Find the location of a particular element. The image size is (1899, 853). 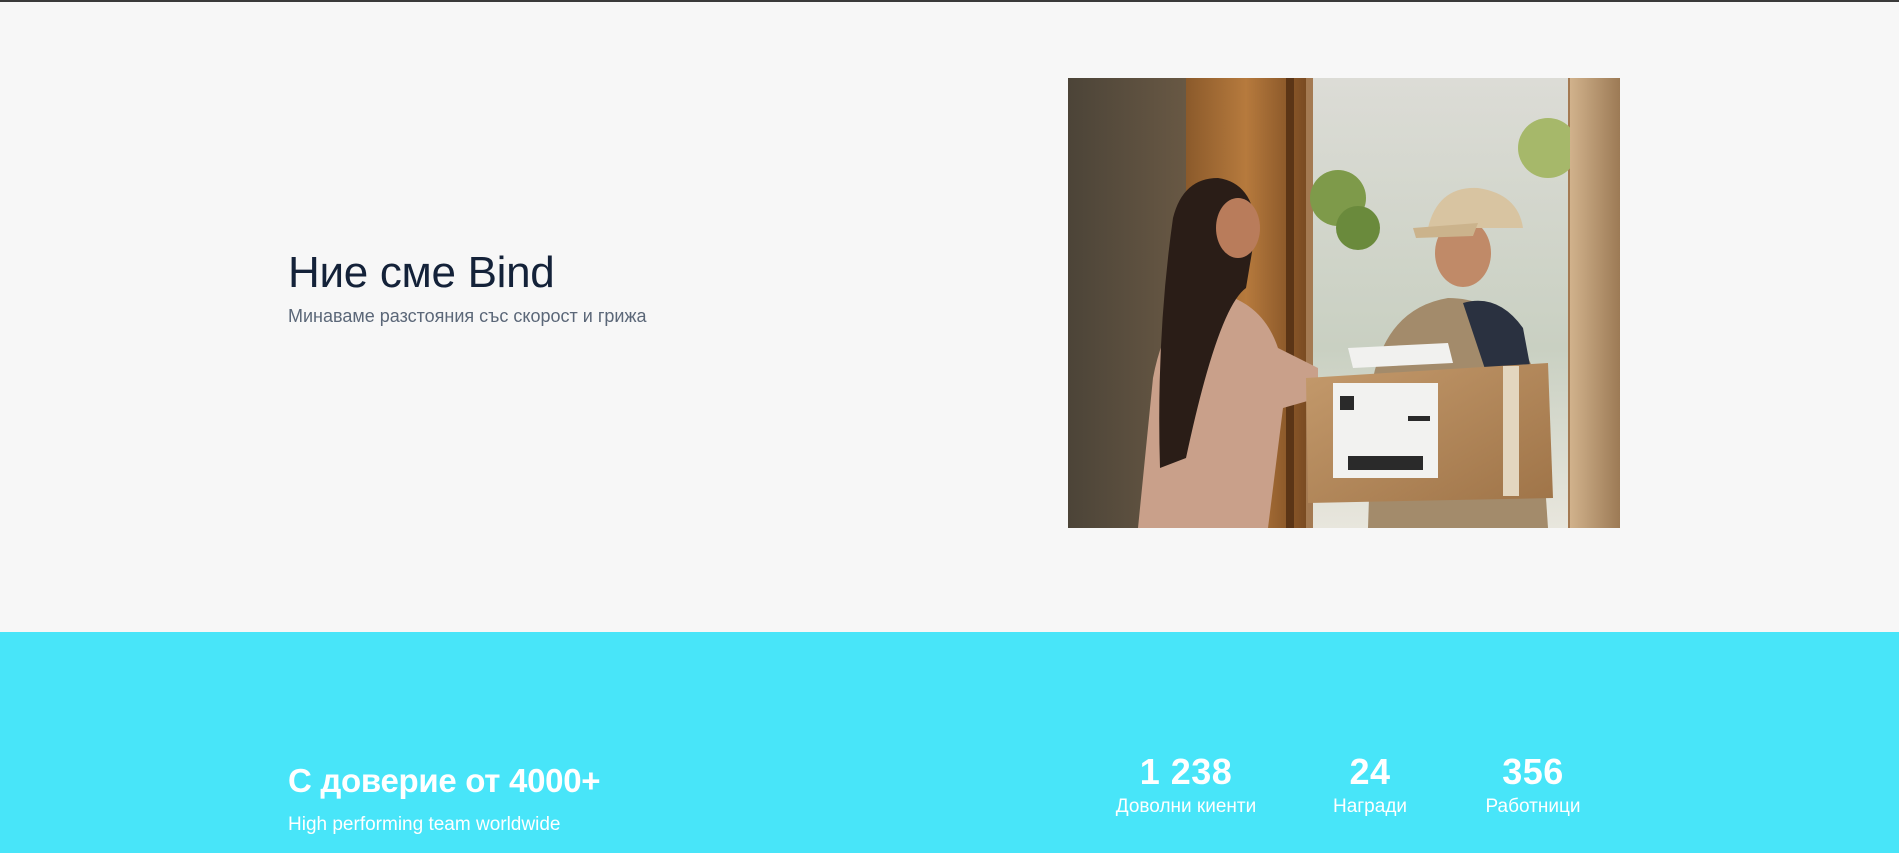

stat-workers: 356 Работници is located at coordinates (1533, 785).